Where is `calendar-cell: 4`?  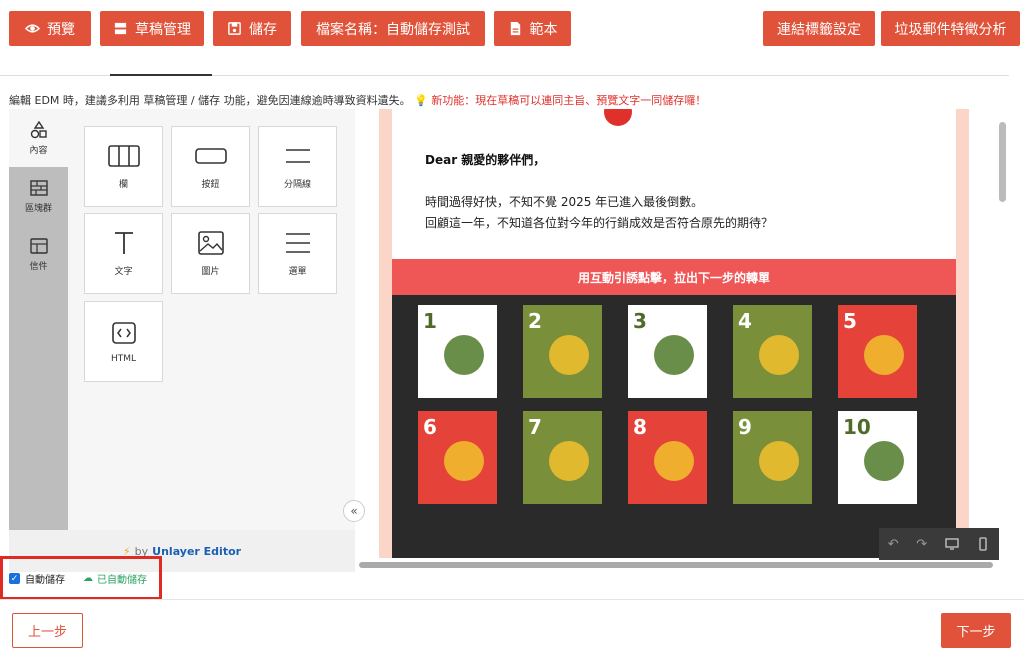
calendar-cell: 4 is located at coordinates (772, 351).